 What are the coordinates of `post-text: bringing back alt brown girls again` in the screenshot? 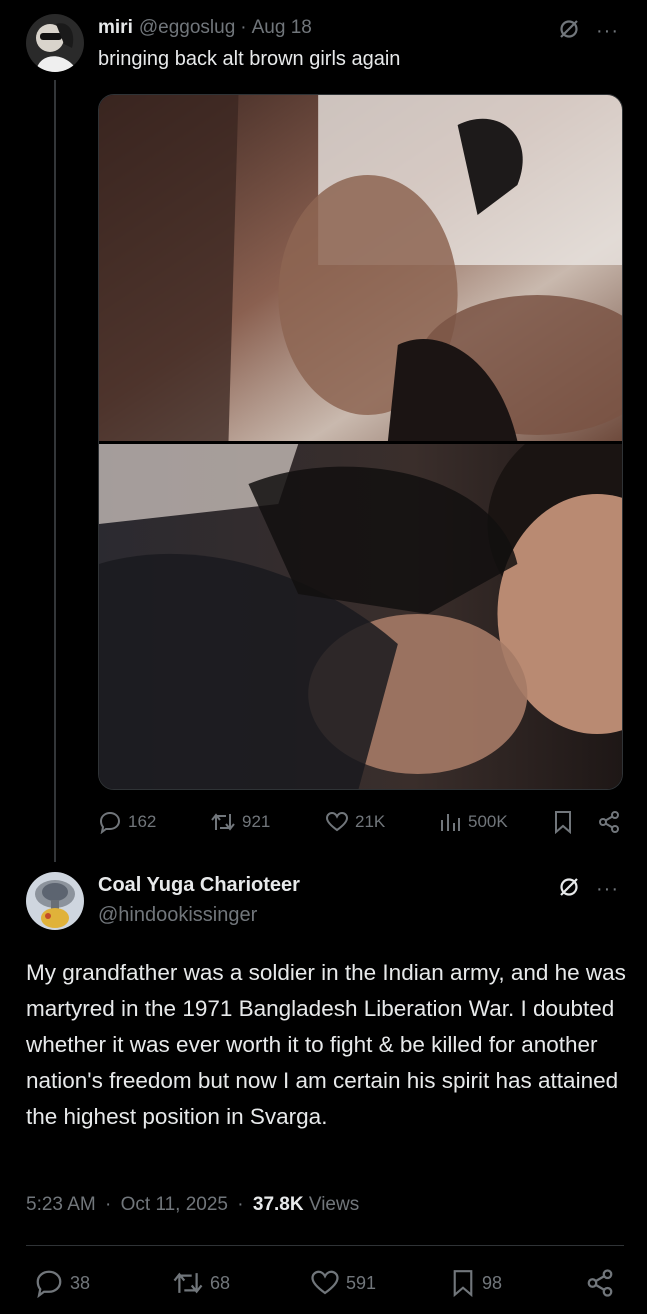 It's located at (249, 59).